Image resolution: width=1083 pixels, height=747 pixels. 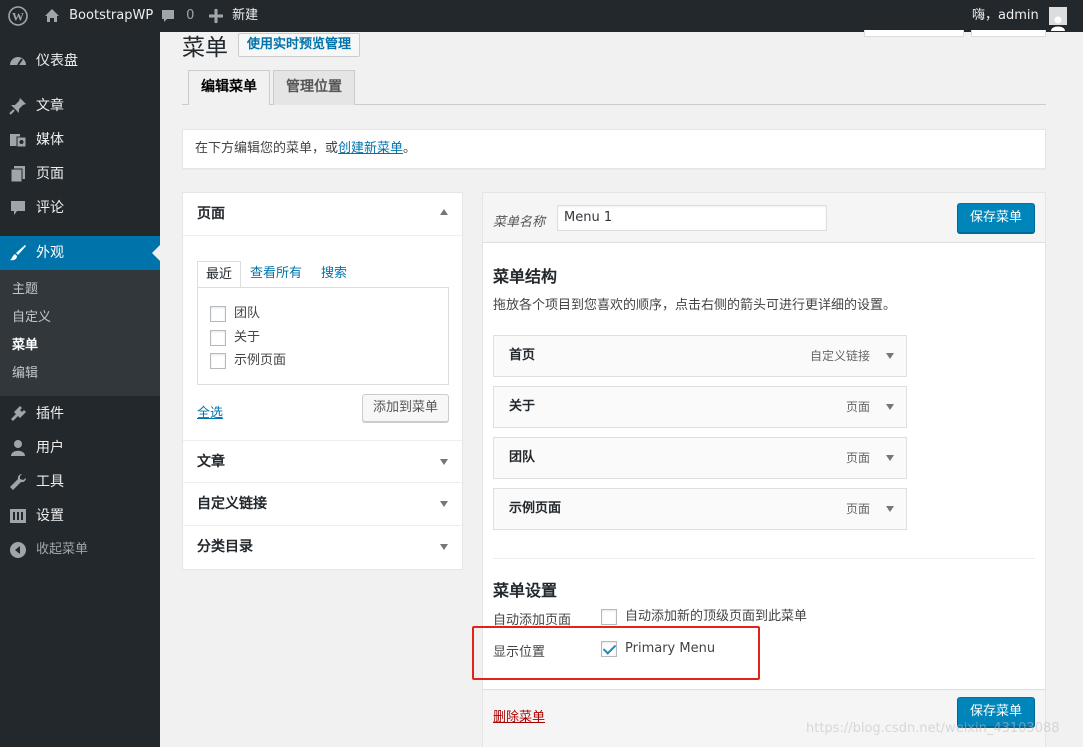 I want to click on site-name: BootstrapWP, so click(x=111, y=15).